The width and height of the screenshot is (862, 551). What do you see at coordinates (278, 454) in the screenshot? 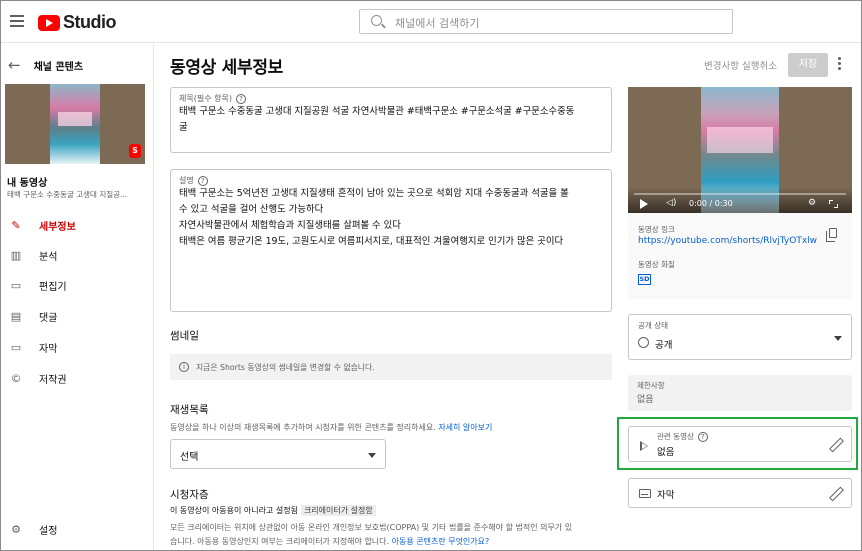
I see `playlist-select: 선택` at bounding box center [278, 454].